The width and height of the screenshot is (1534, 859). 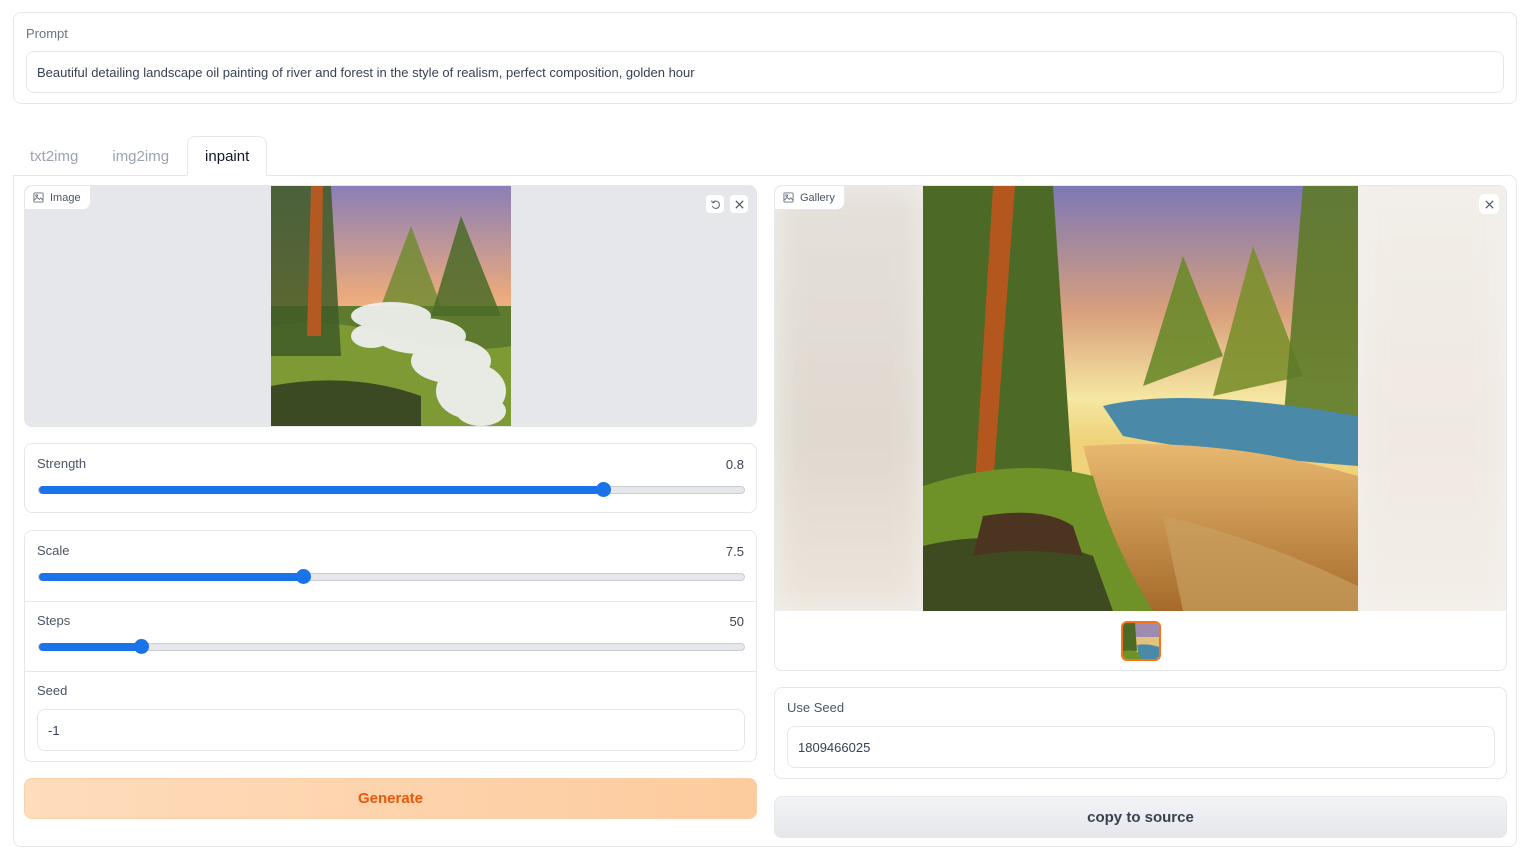 I want to click on gallery-main-image, so click(x=1140, y=398).